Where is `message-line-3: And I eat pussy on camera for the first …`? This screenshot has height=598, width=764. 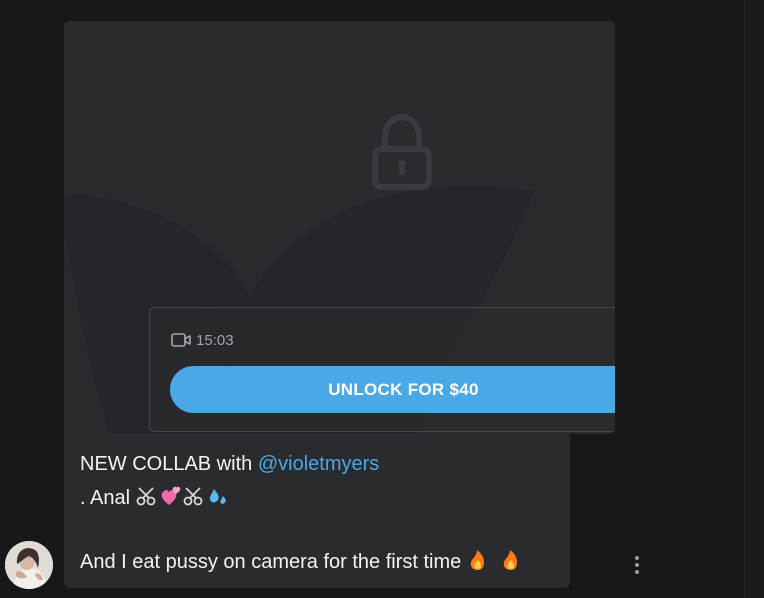 message-line-3: And I eat pussy on camera for the first … is located at coordinates (301, 561).